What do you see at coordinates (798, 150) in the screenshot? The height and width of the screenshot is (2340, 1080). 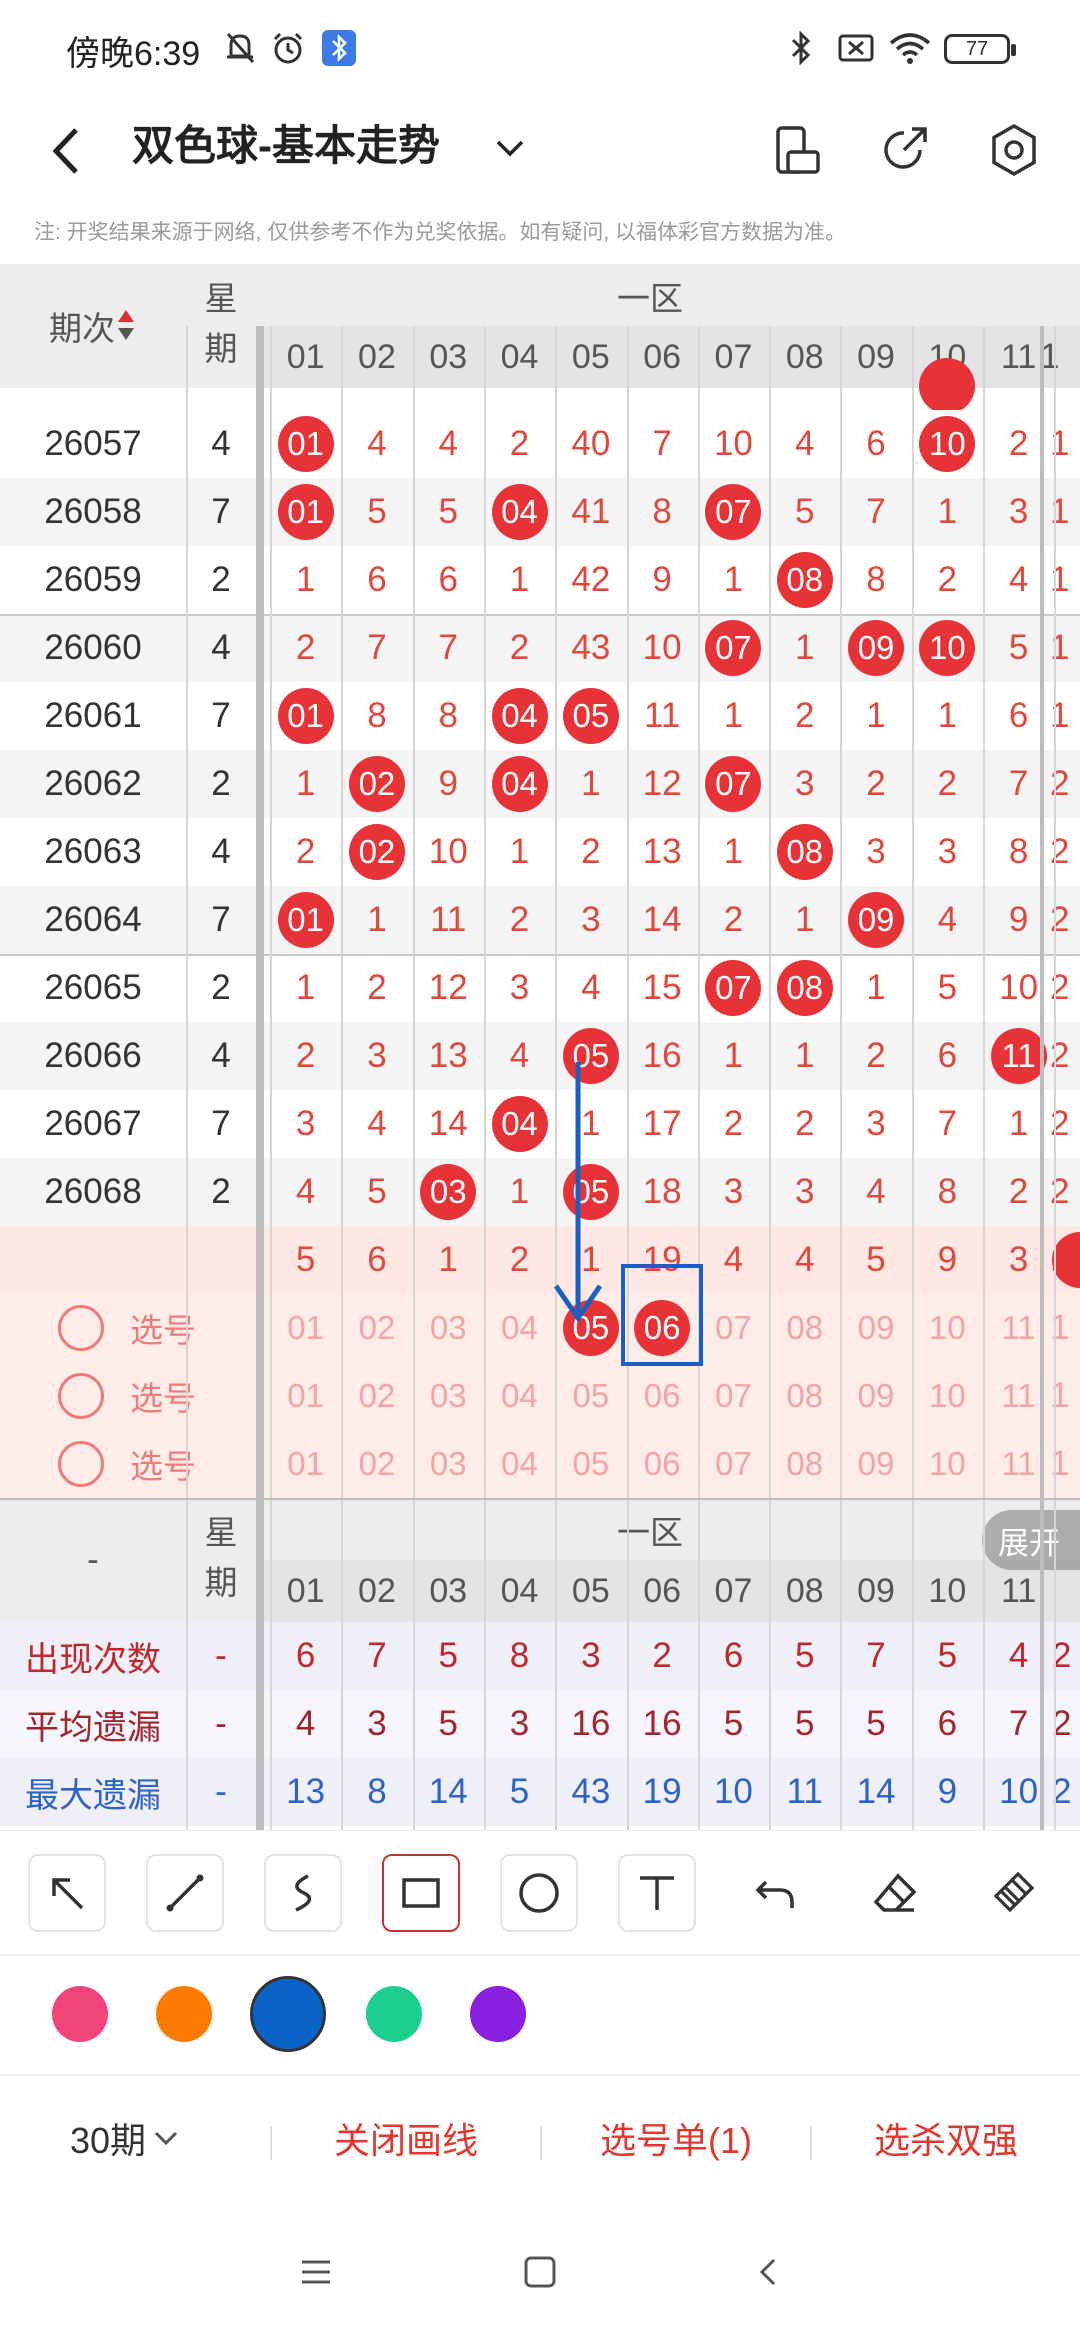 I see `rotate-screen-button` at bounding box center [798, 150].